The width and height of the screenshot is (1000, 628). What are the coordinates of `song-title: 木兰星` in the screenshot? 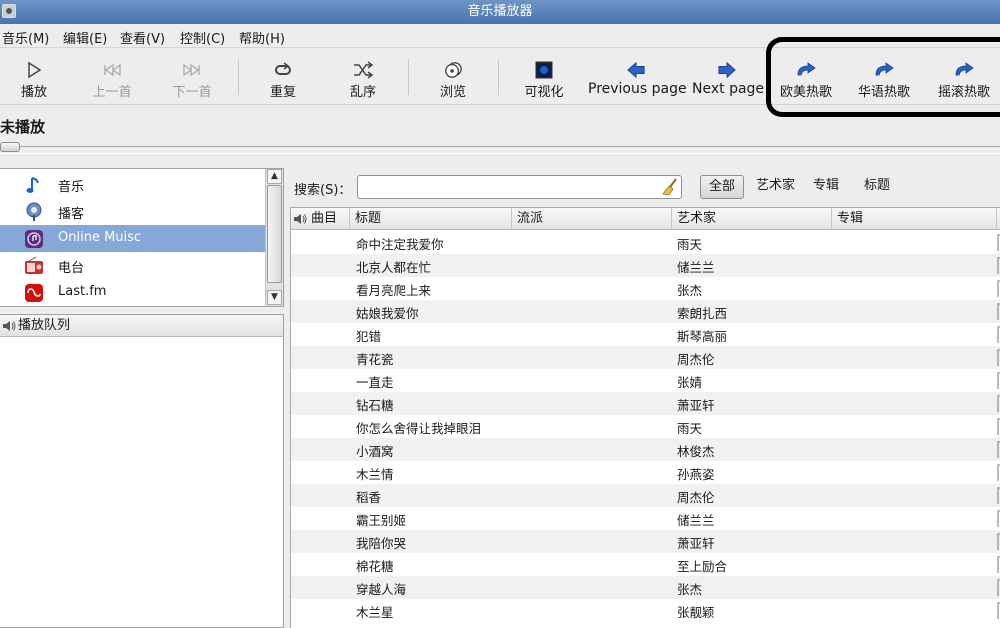 It's located at (375, 612).